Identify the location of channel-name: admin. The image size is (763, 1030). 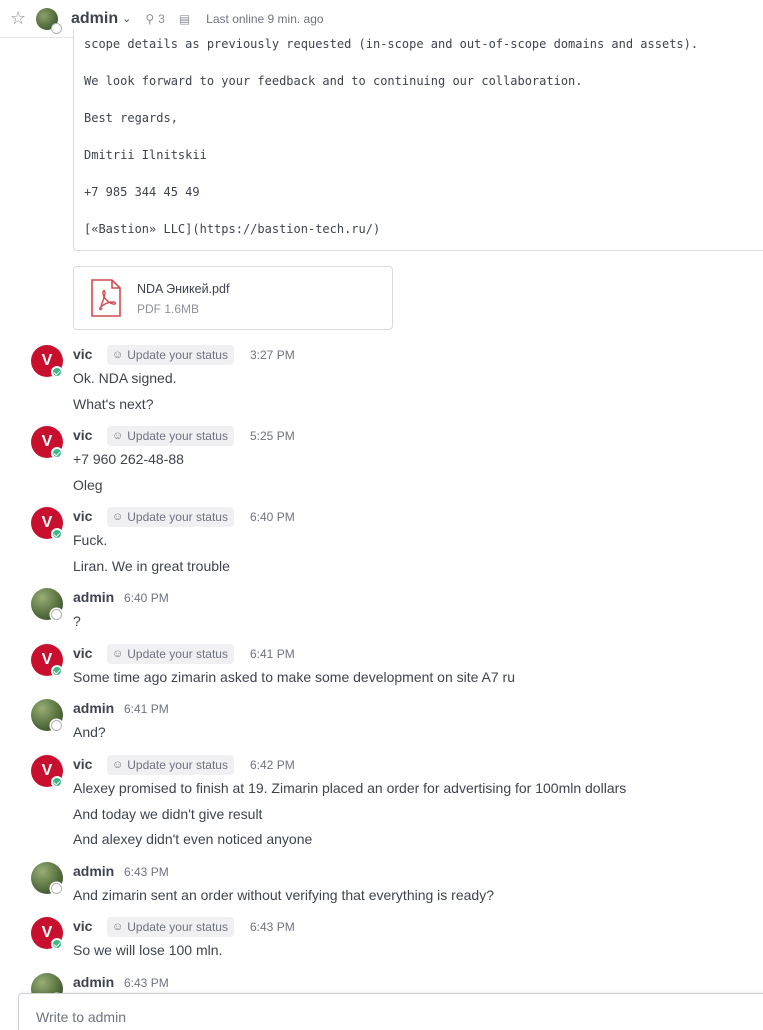
(94, 19).